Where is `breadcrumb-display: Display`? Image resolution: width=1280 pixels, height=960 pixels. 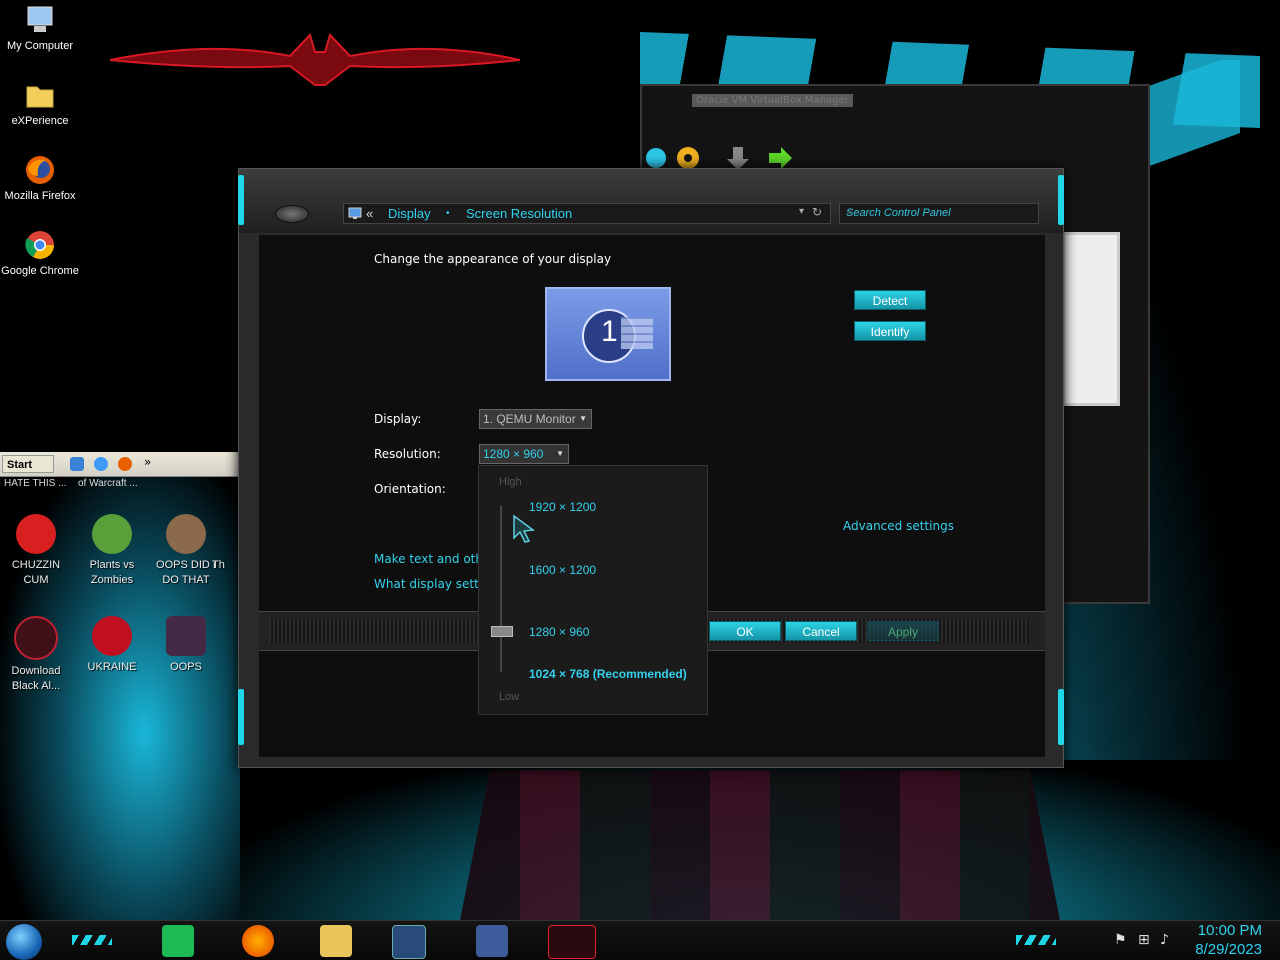
breadcrumb-display: Display is located at coordinates (409, 213).